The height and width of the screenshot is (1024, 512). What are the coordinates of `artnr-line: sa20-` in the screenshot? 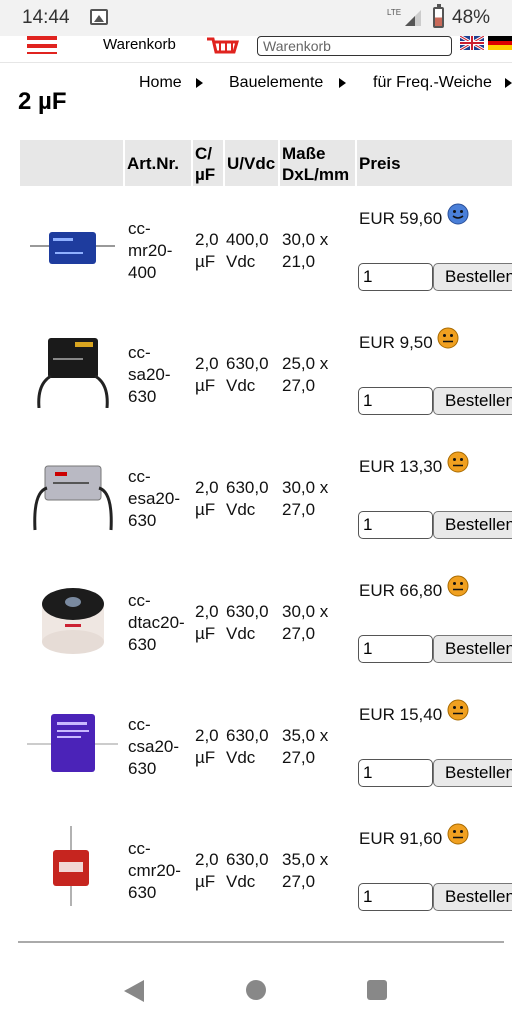 It's located at (149, 374).